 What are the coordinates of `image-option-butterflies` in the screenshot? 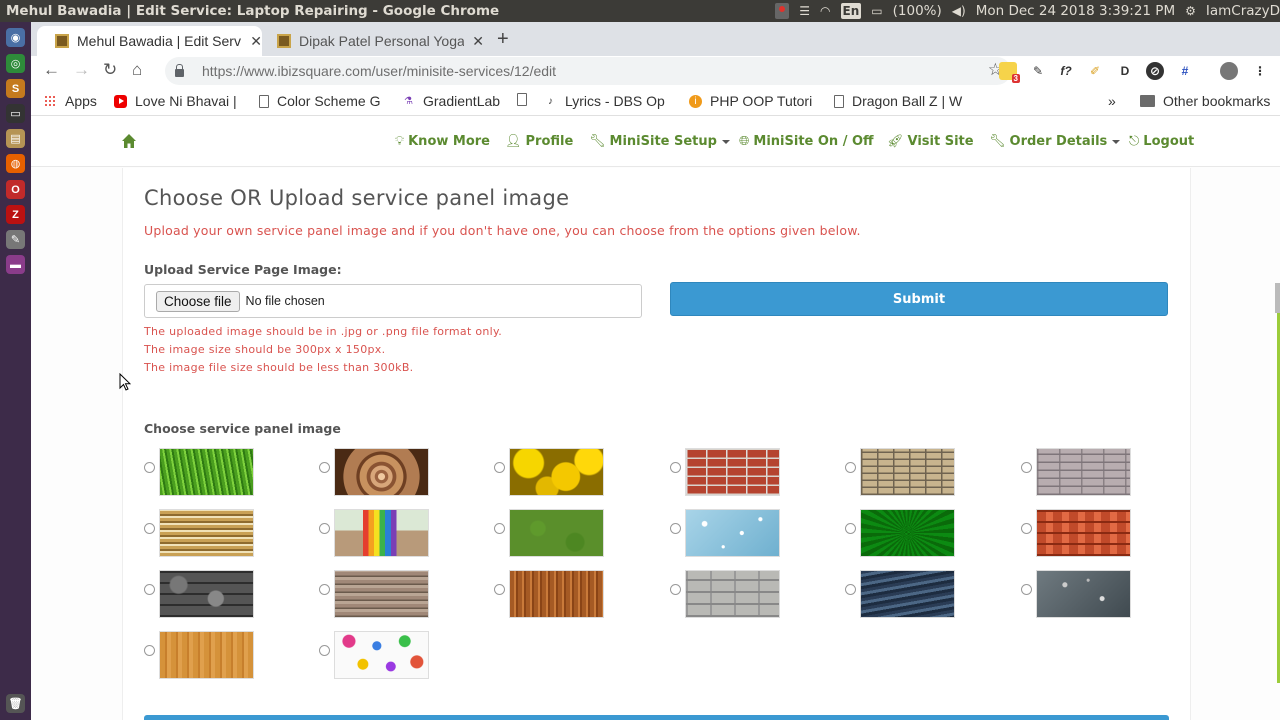 It's located at (379, 655).